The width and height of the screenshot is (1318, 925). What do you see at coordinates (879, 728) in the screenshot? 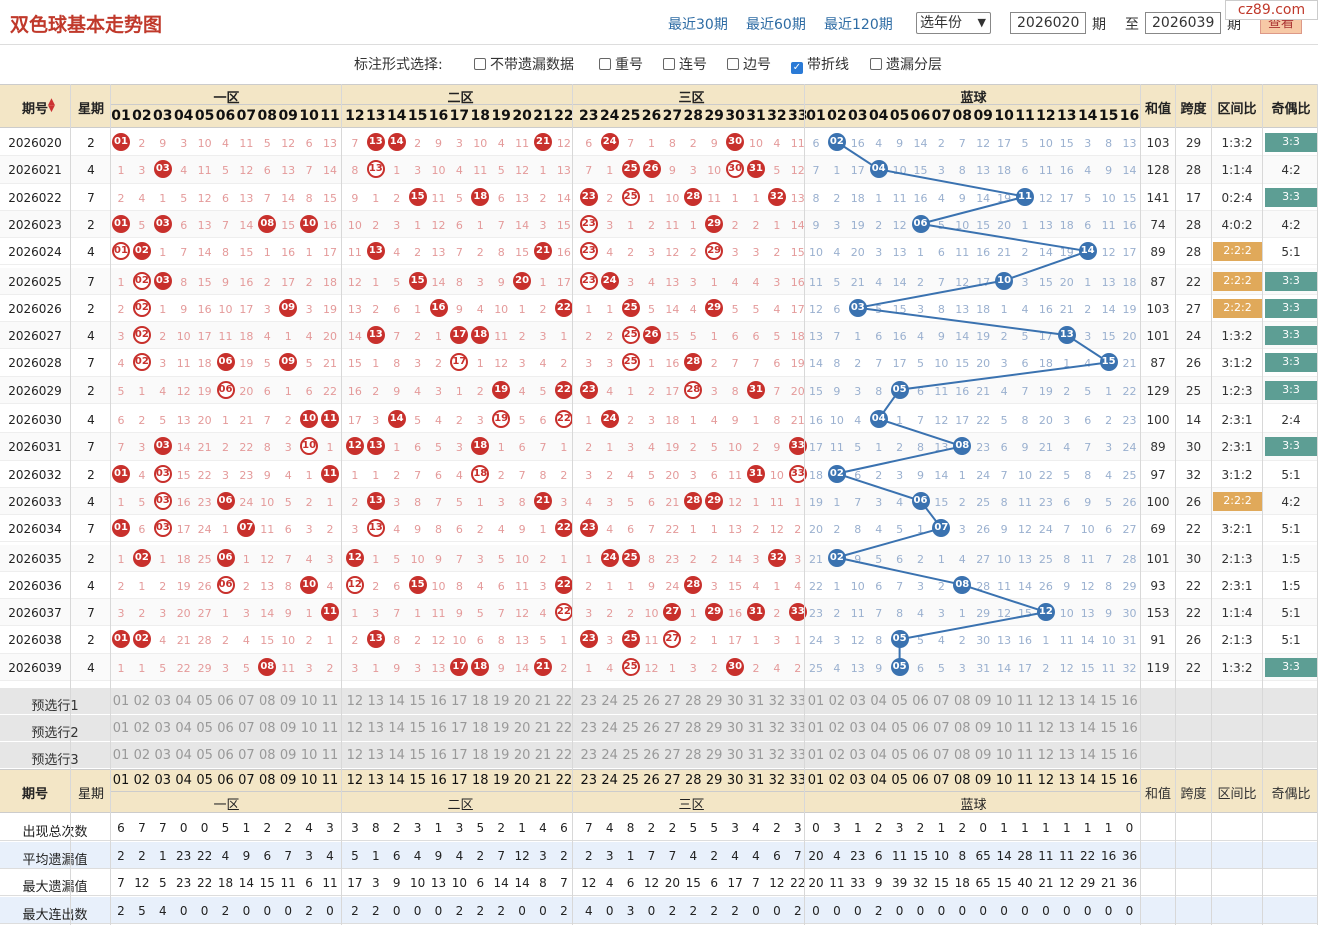
I see `preselect-blue-number: 04` at bounding box center [879, 728].